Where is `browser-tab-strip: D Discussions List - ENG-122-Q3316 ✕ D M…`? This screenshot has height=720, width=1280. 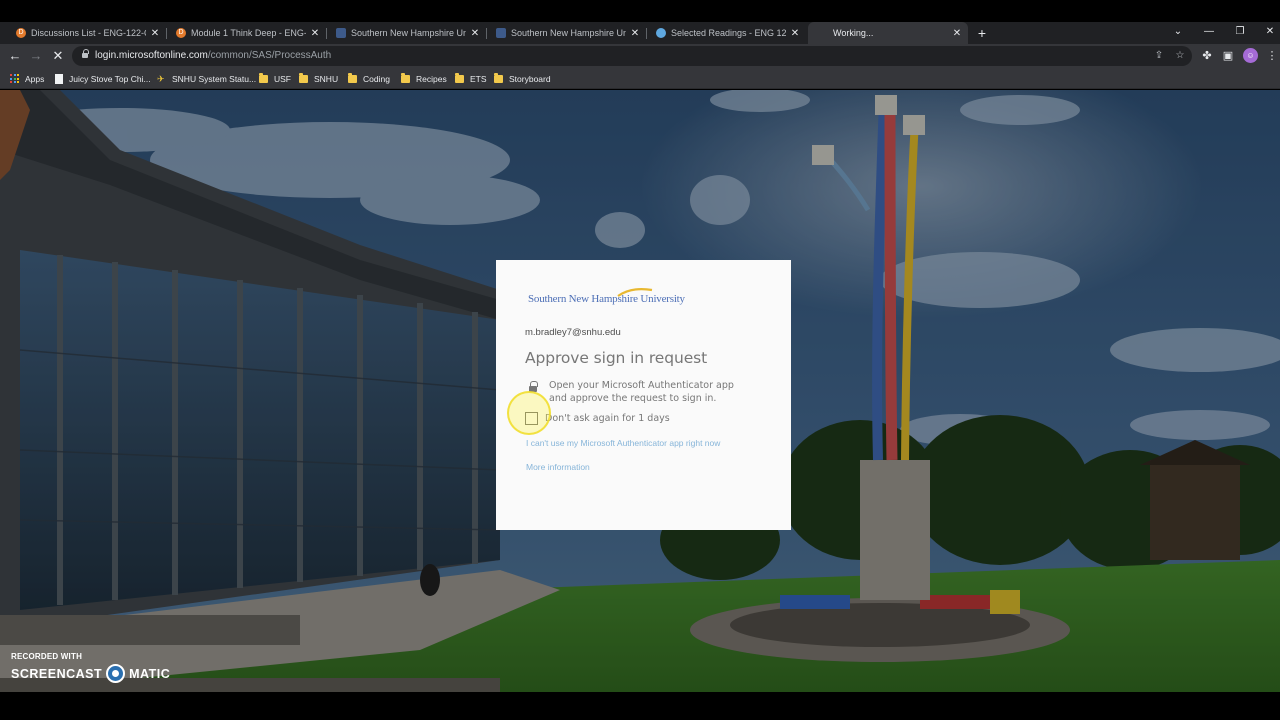 browser-tab-strip: D Discussions List - ENG-122-Q3316 ✕ D M… is located at coordinates (640, 33).